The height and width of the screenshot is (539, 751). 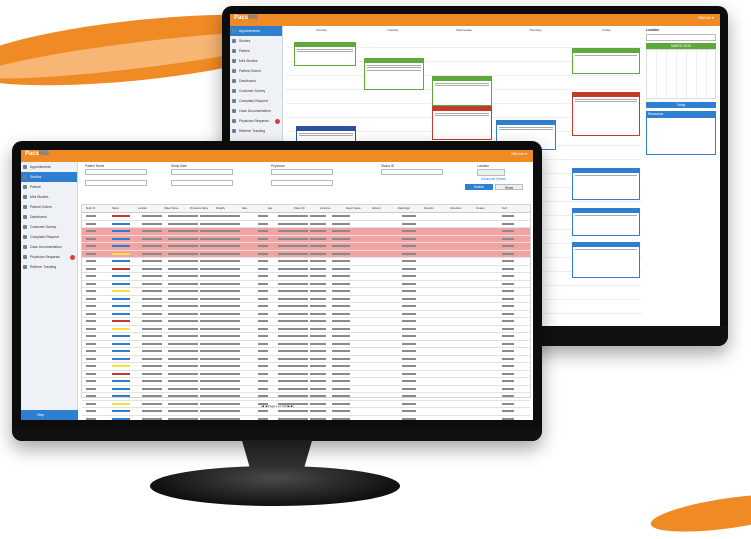 What do you see at coordinates (171, 208) in the screenshot?
I see `column-header: Patient Name` at bounding box center [171, 208].